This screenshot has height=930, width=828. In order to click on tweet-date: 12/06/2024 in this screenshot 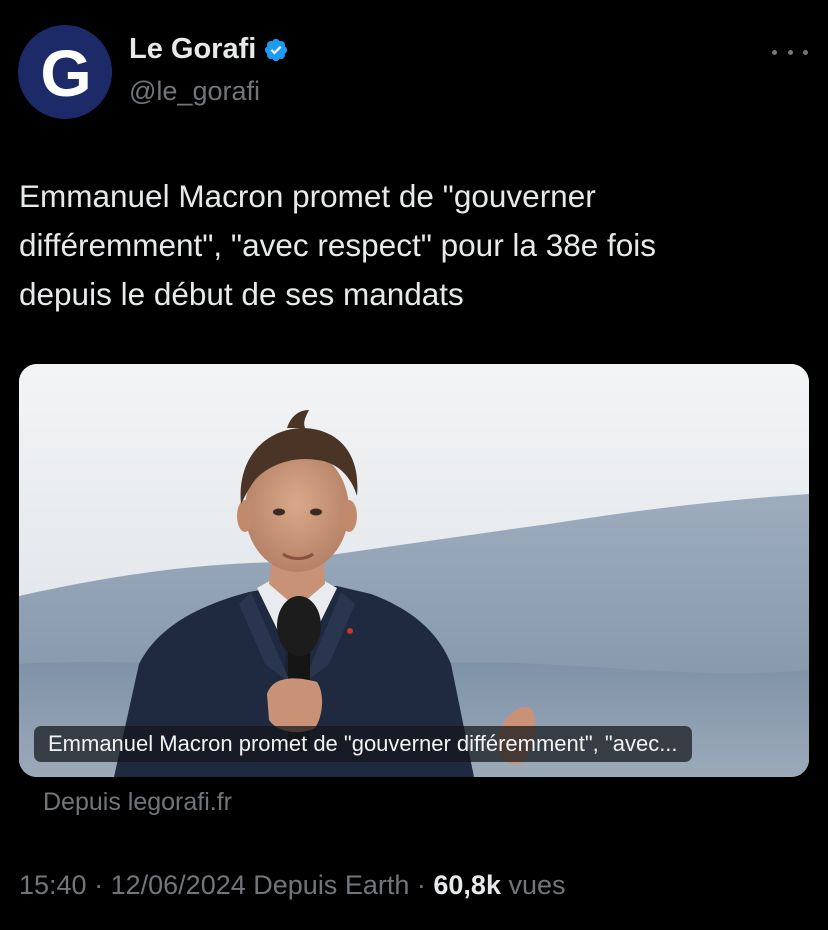, I will do `click(178, 885)`.